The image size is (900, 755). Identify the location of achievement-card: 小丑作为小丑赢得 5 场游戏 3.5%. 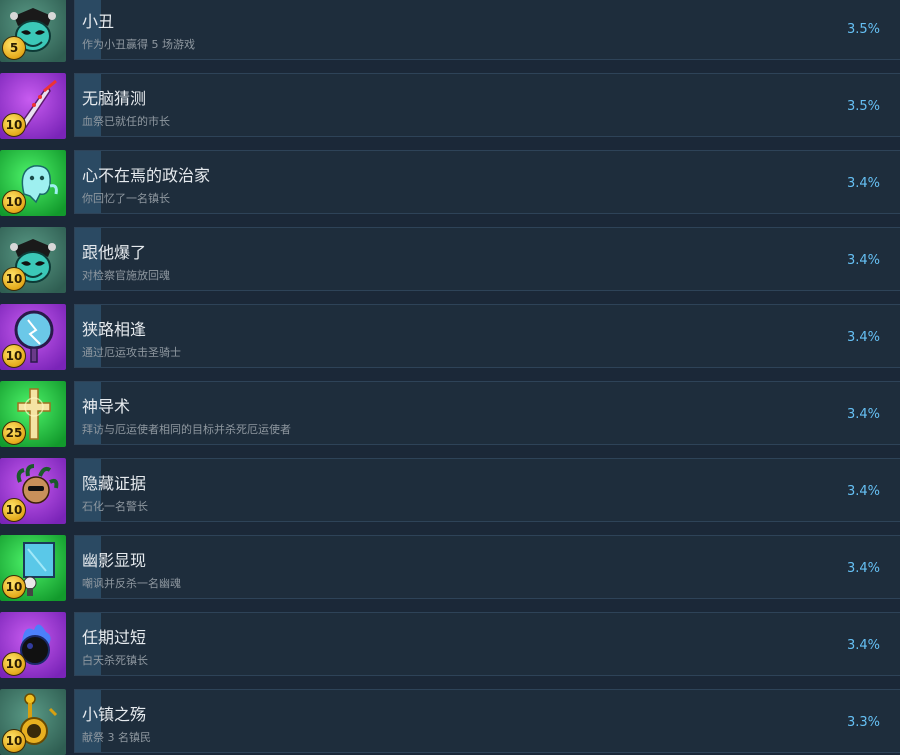
(487, 30).